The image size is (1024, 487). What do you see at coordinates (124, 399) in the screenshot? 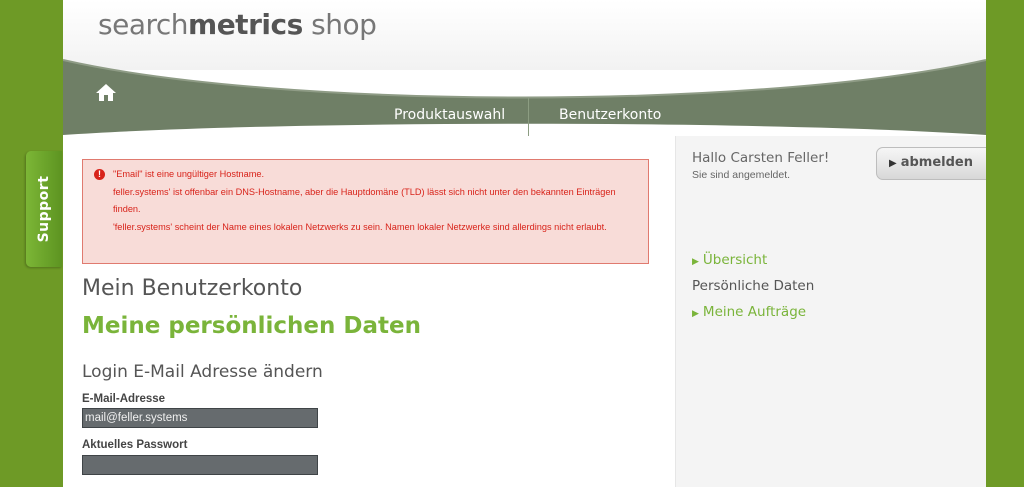
I see `email-label: E-Mail-Adresse` at bounding box center [124, 399].